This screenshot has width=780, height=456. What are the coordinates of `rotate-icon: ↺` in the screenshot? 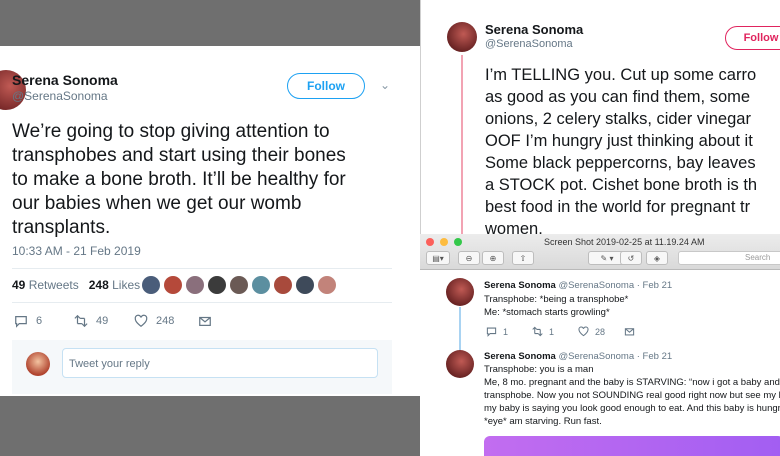 It's located at (631, 258).